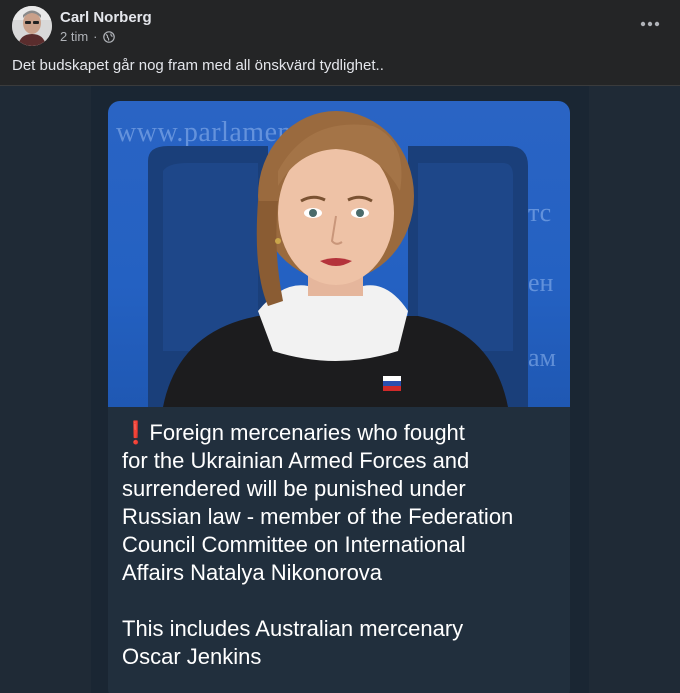 The width and height of the screenshot is (680, 693). I want to click on author-avatar, so click(32, 26).